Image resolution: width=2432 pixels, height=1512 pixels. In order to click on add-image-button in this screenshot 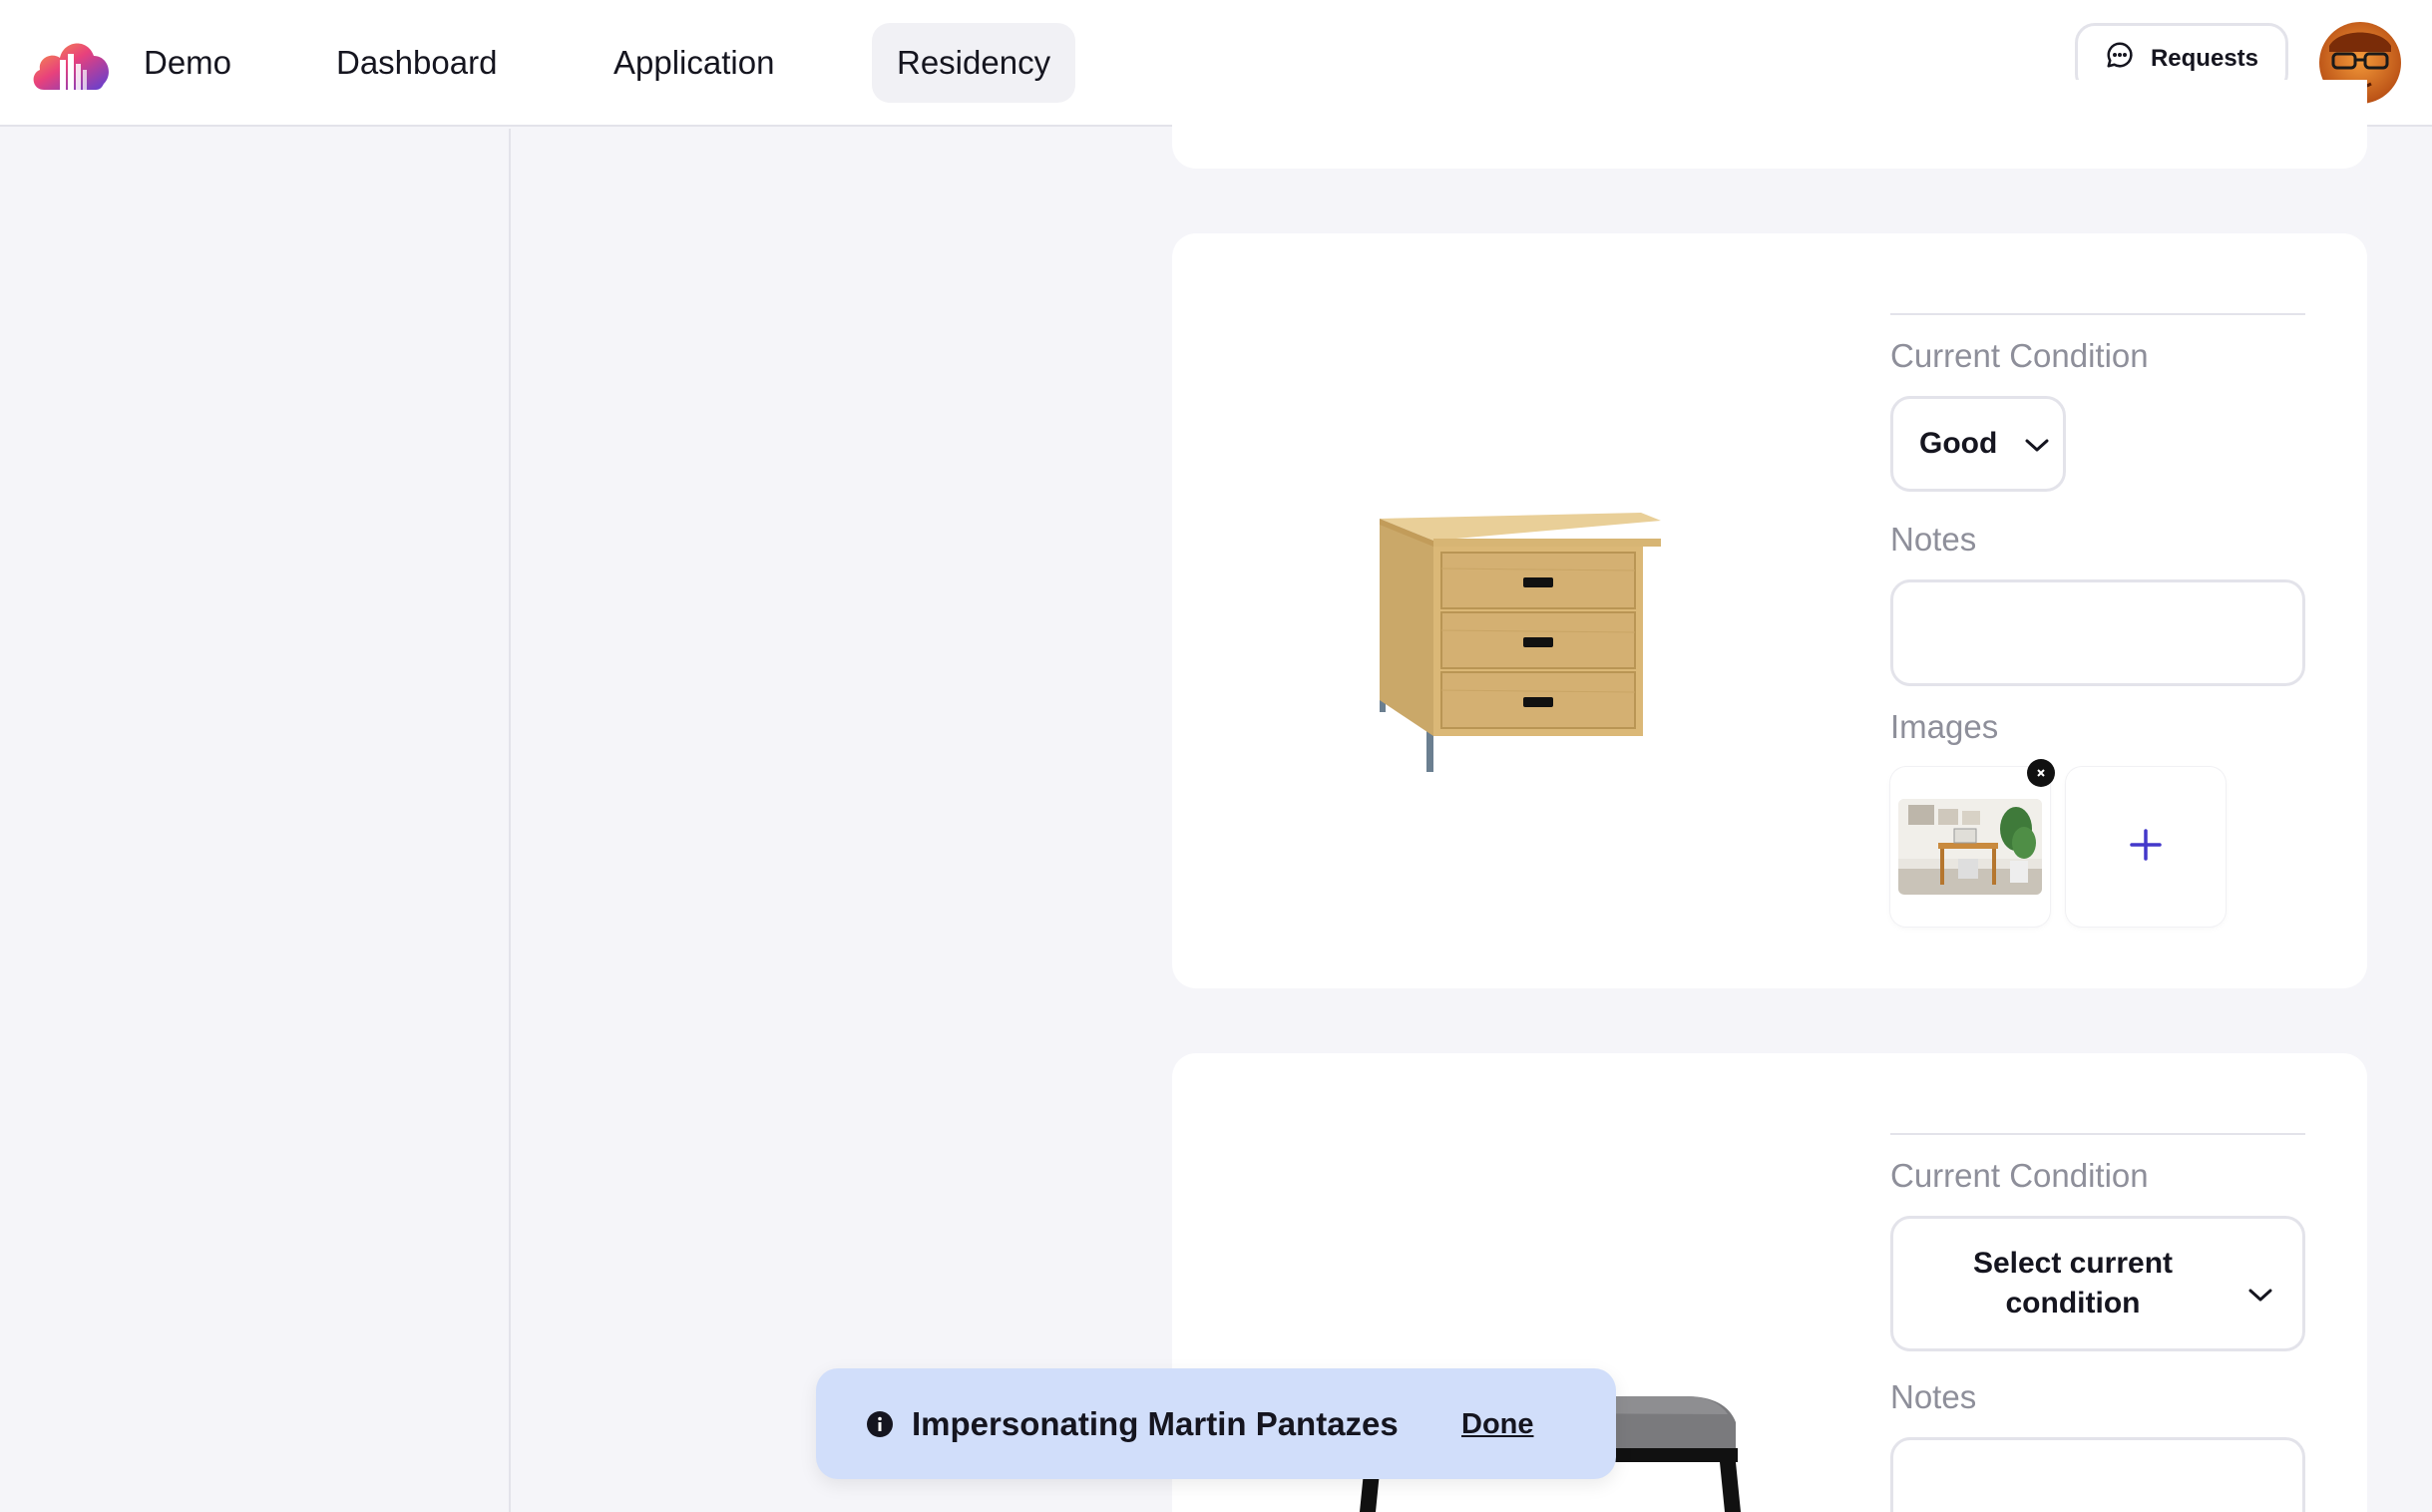, I will do `click(2146, 847)`.